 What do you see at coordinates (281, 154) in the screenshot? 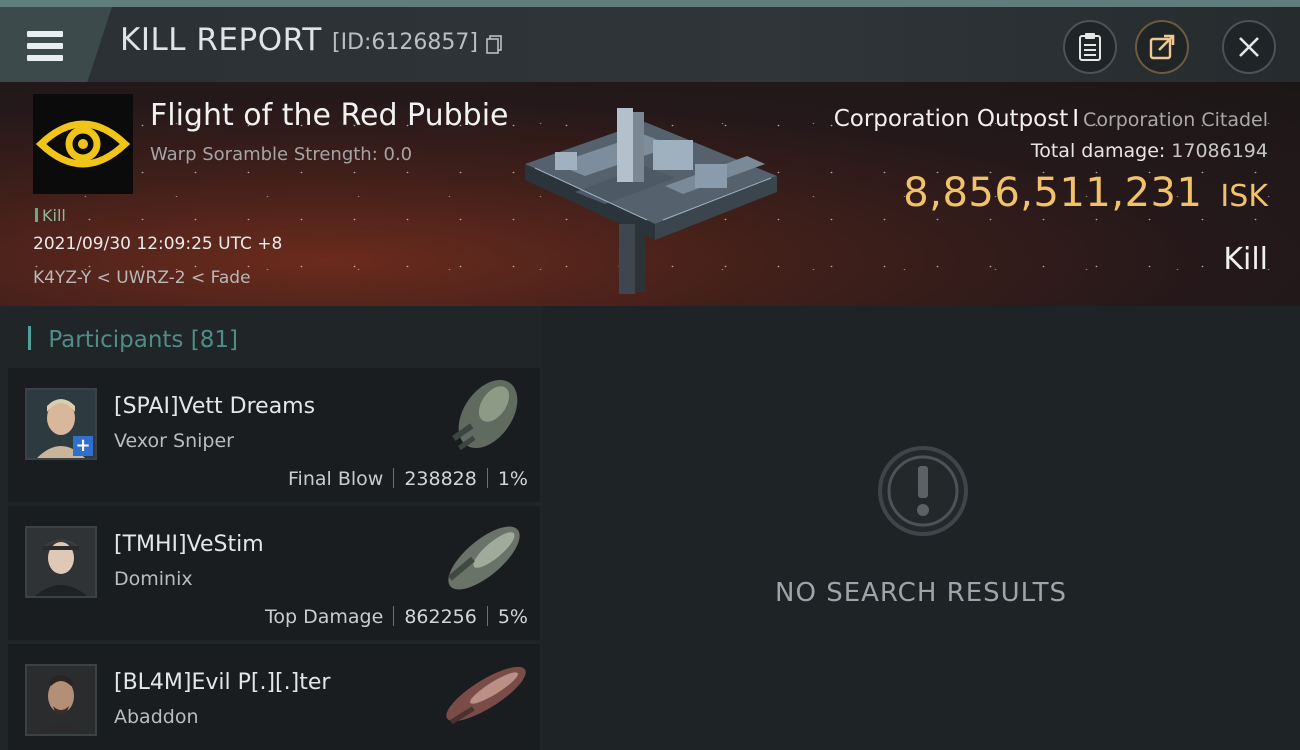
I see `warp-scramble-strength: Warp Soramble Strength: 0.0` at bounding box center [281, 154].